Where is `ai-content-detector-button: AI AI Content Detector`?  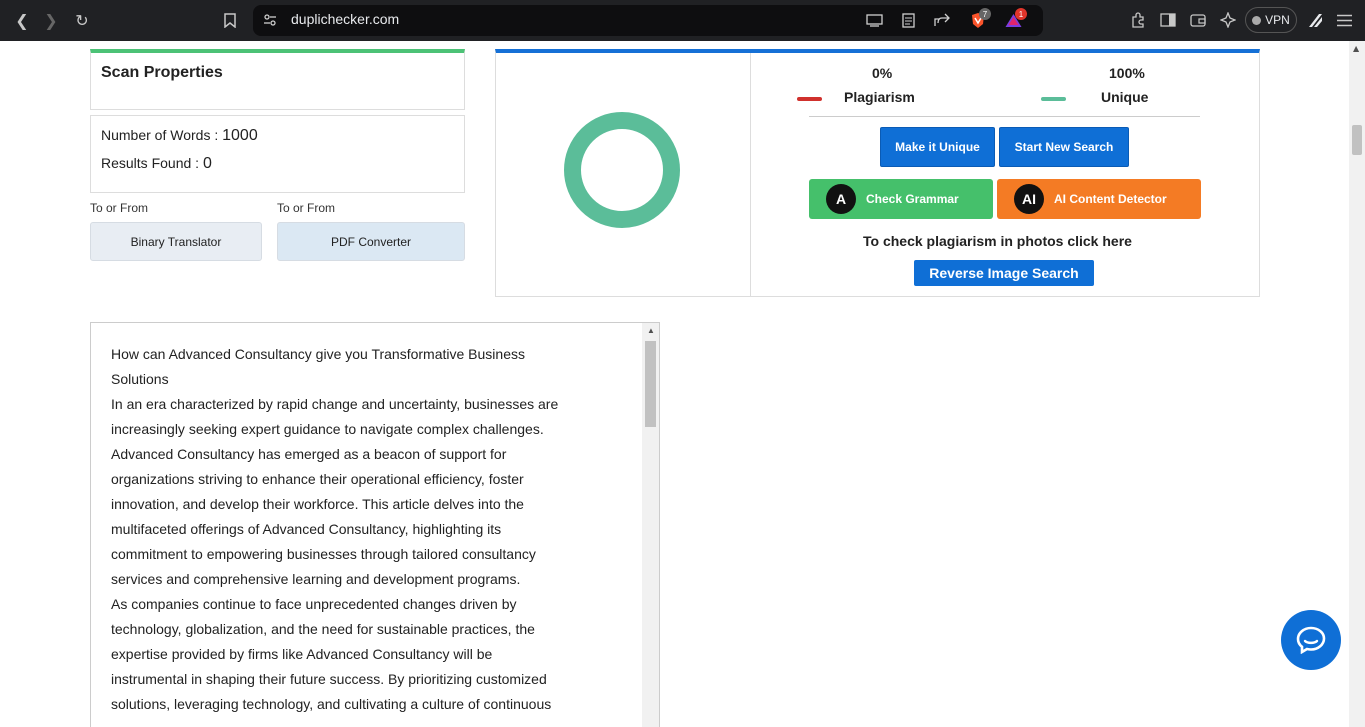 ai-content-detector-button: AI AI Content Detector is located at coordinates (1099, 199).